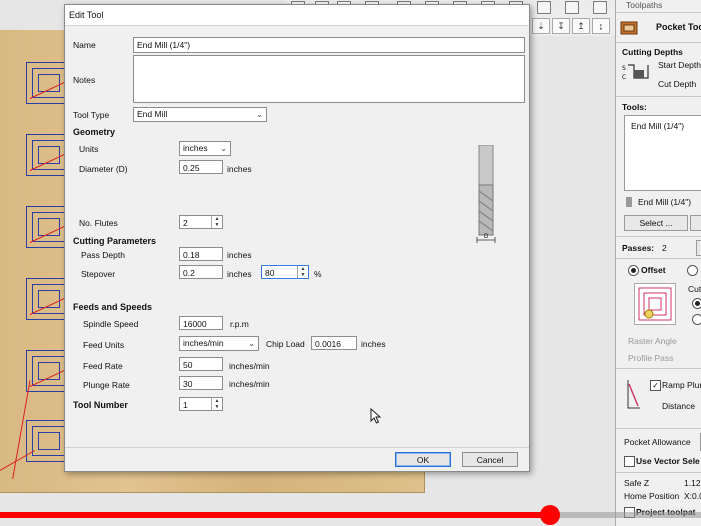 The width and height of the screenshot is (701, 526). Describe the element at coordinates (637, 483) in the screenshot. I see `safe-z-label: Safe Z` at that location.